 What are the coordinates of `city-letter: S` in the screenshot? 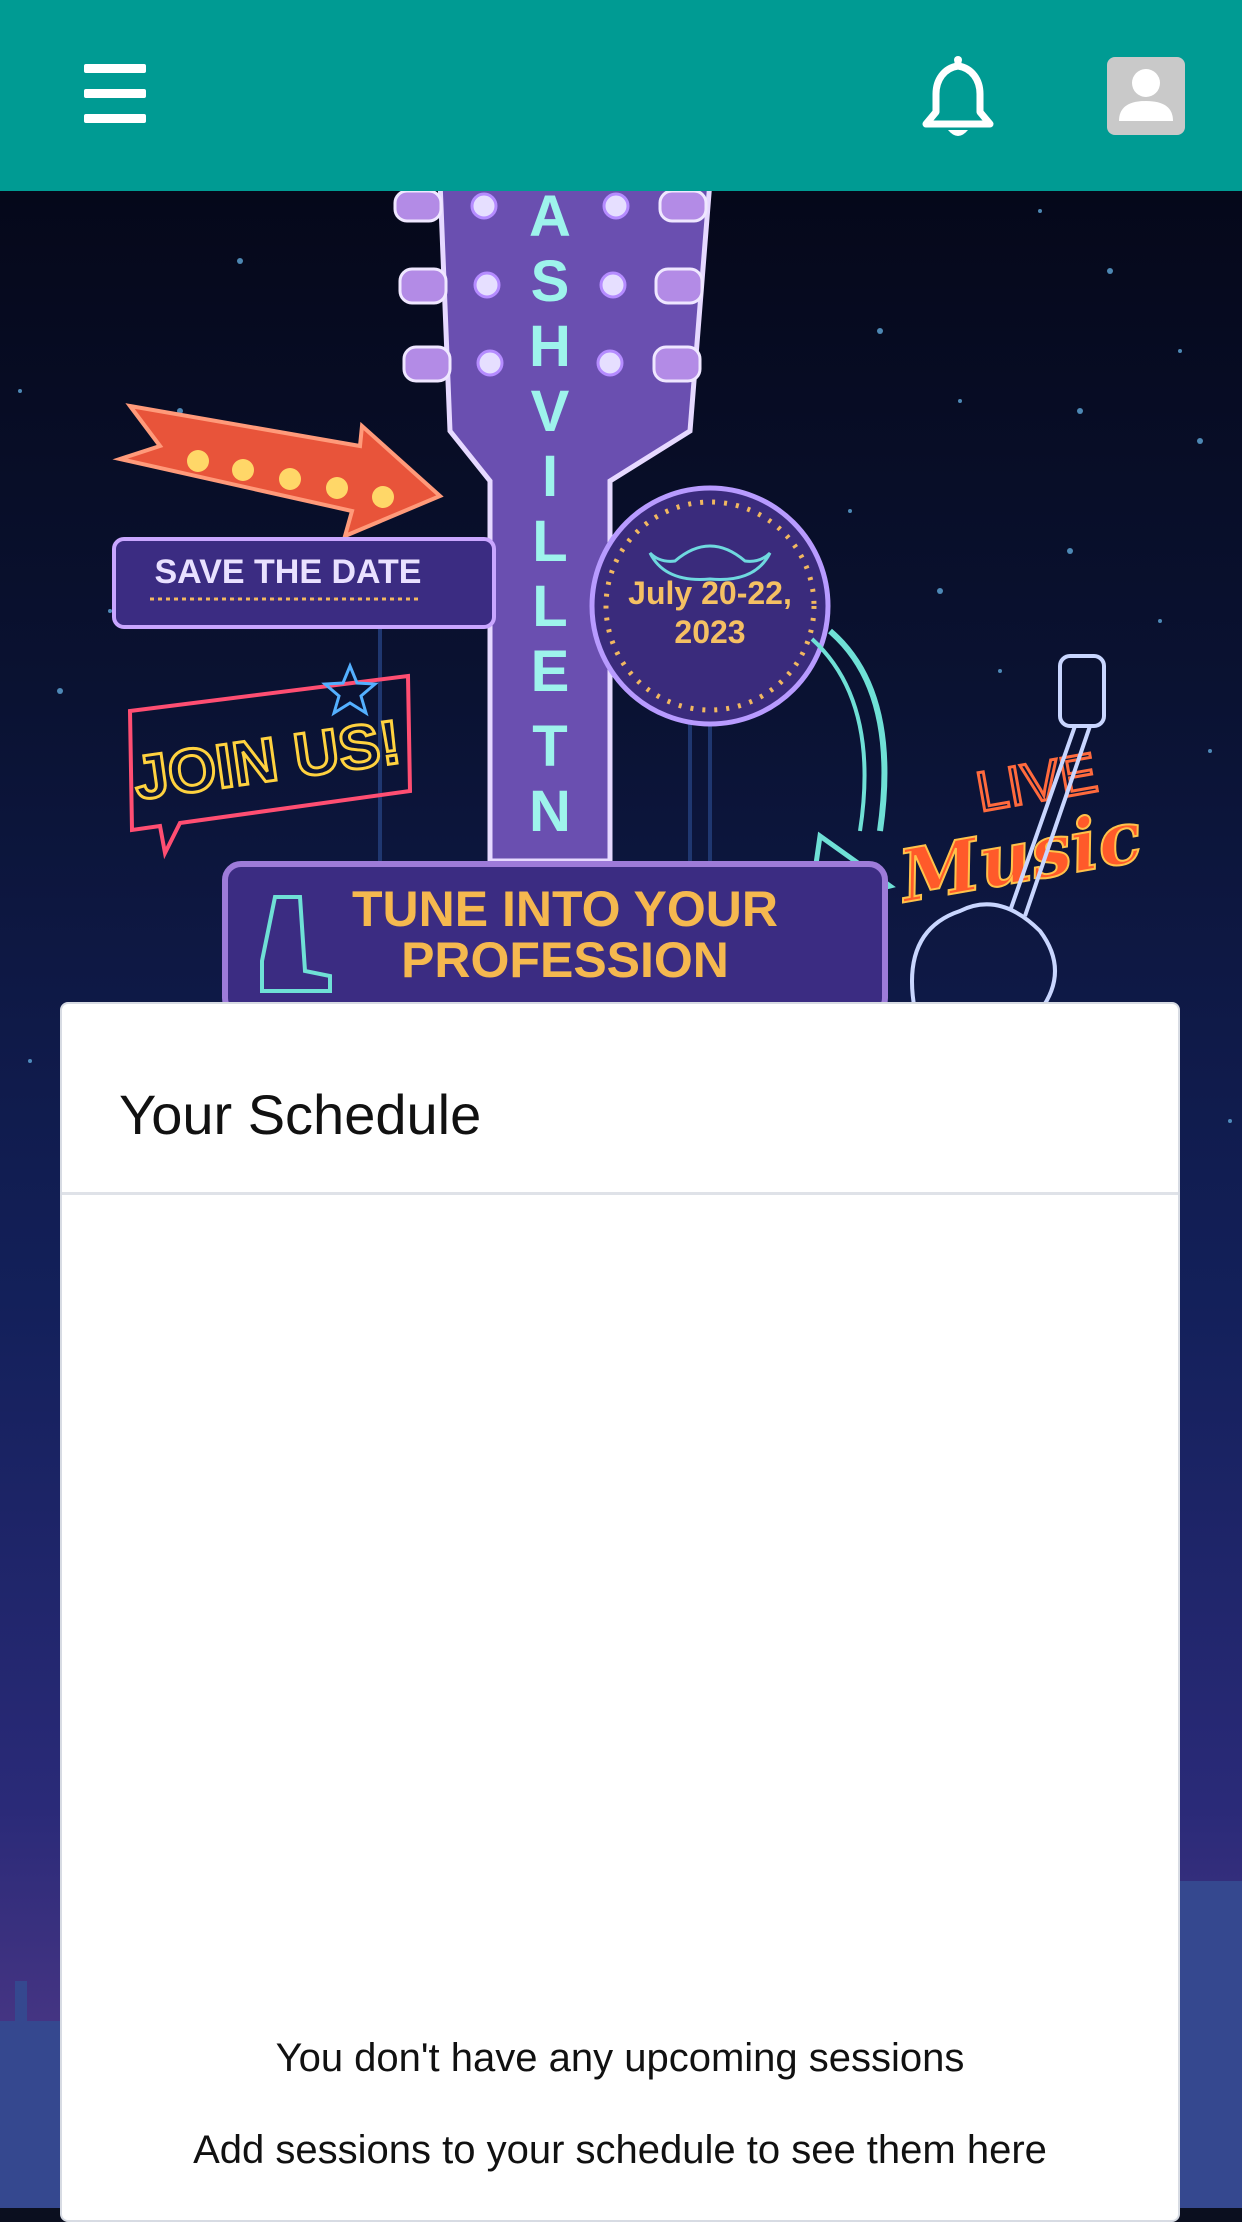 It's located at (550, 281).